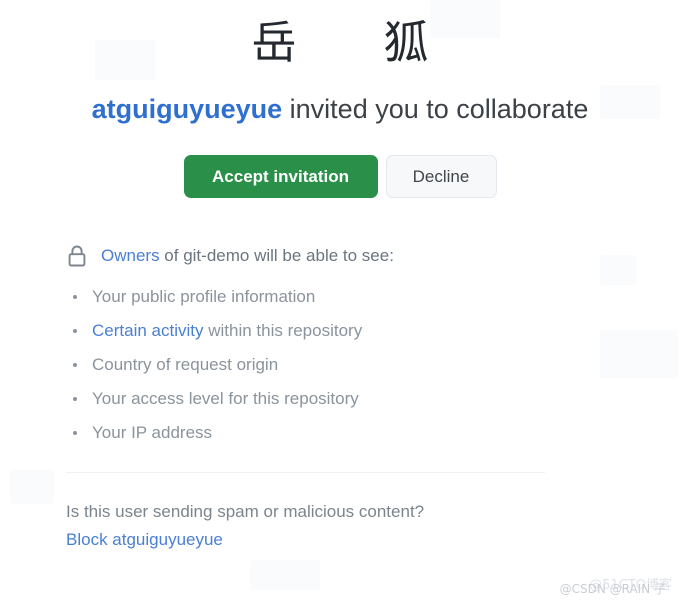  What do you see at coordinates (435, 109) in the screenshot?
I see `page-title-rest: invited you to collaborate` at bounding box center [435, 109].